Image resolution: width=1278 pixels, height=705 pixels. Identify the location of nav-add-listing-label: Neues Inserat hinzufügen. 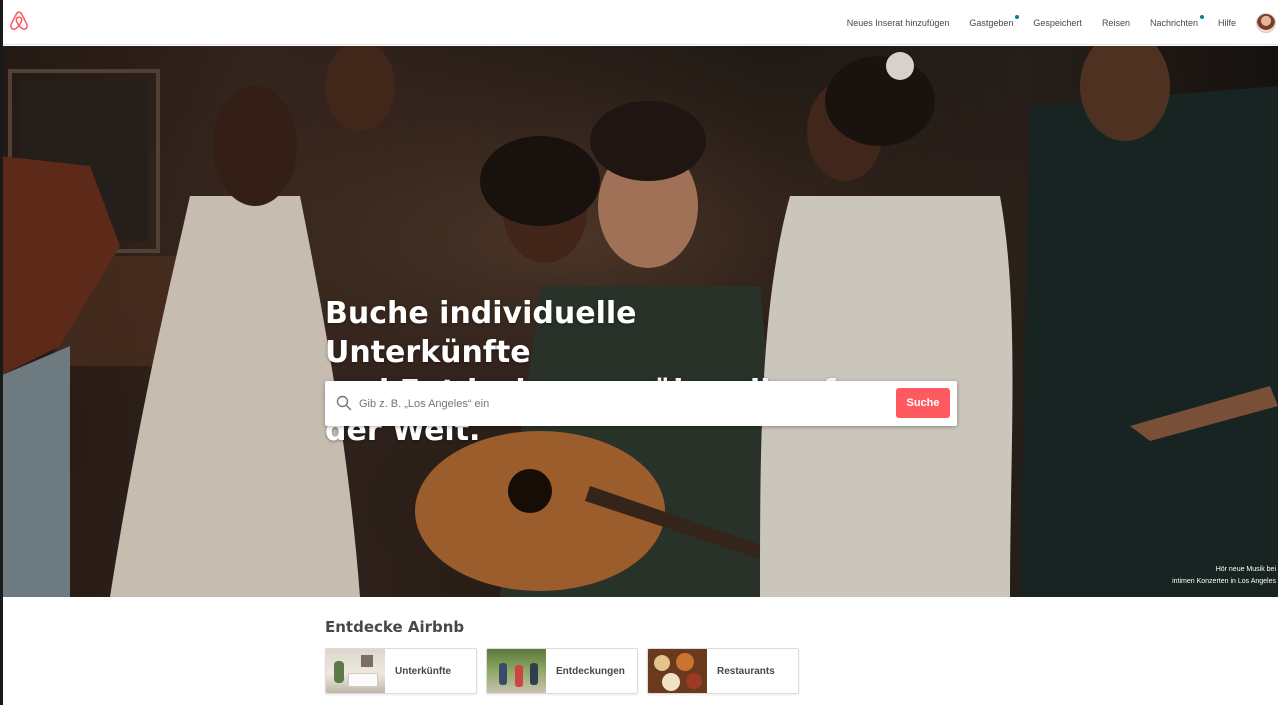
(898, 22).